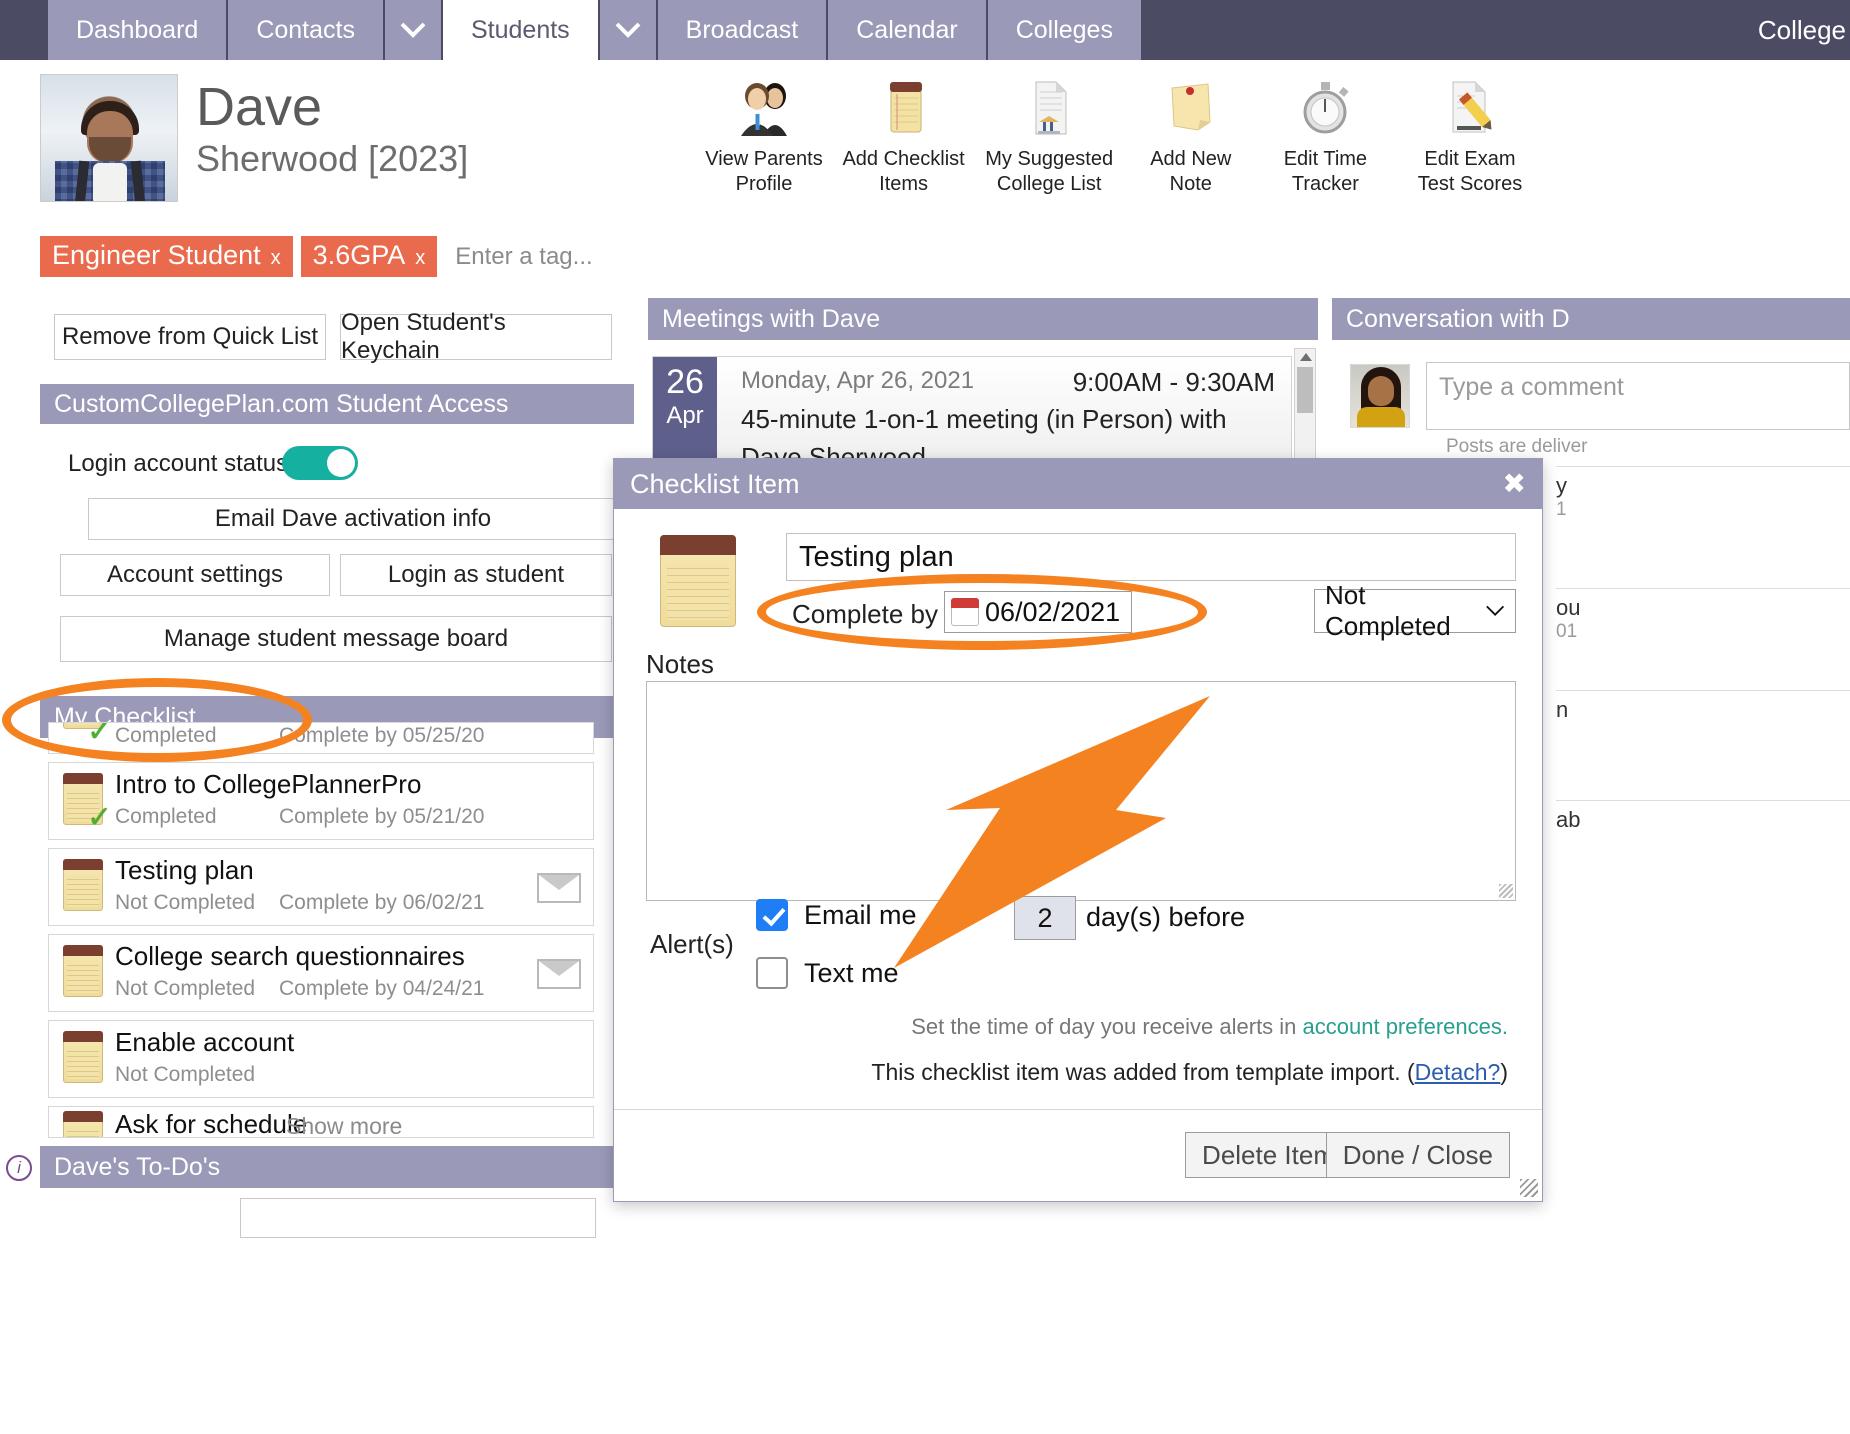 This screenshot has height=1434, width=1850. What do you see at coordinates (1045, 918) in the screenshot?
I see `days-before-input: 2` at bounding box center [1045, 918].